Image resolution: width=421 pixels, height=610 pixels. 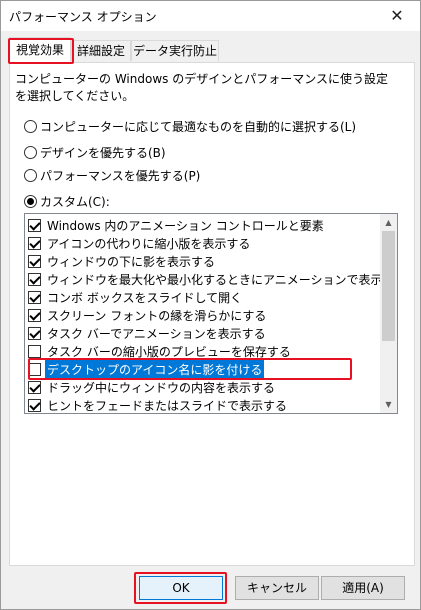 What do you see at coordinates (167, 405) in the screenshot?
I see `list-item-label: ヒントをフェードまたはスライドで表示する` at bounding box center [167, 405].